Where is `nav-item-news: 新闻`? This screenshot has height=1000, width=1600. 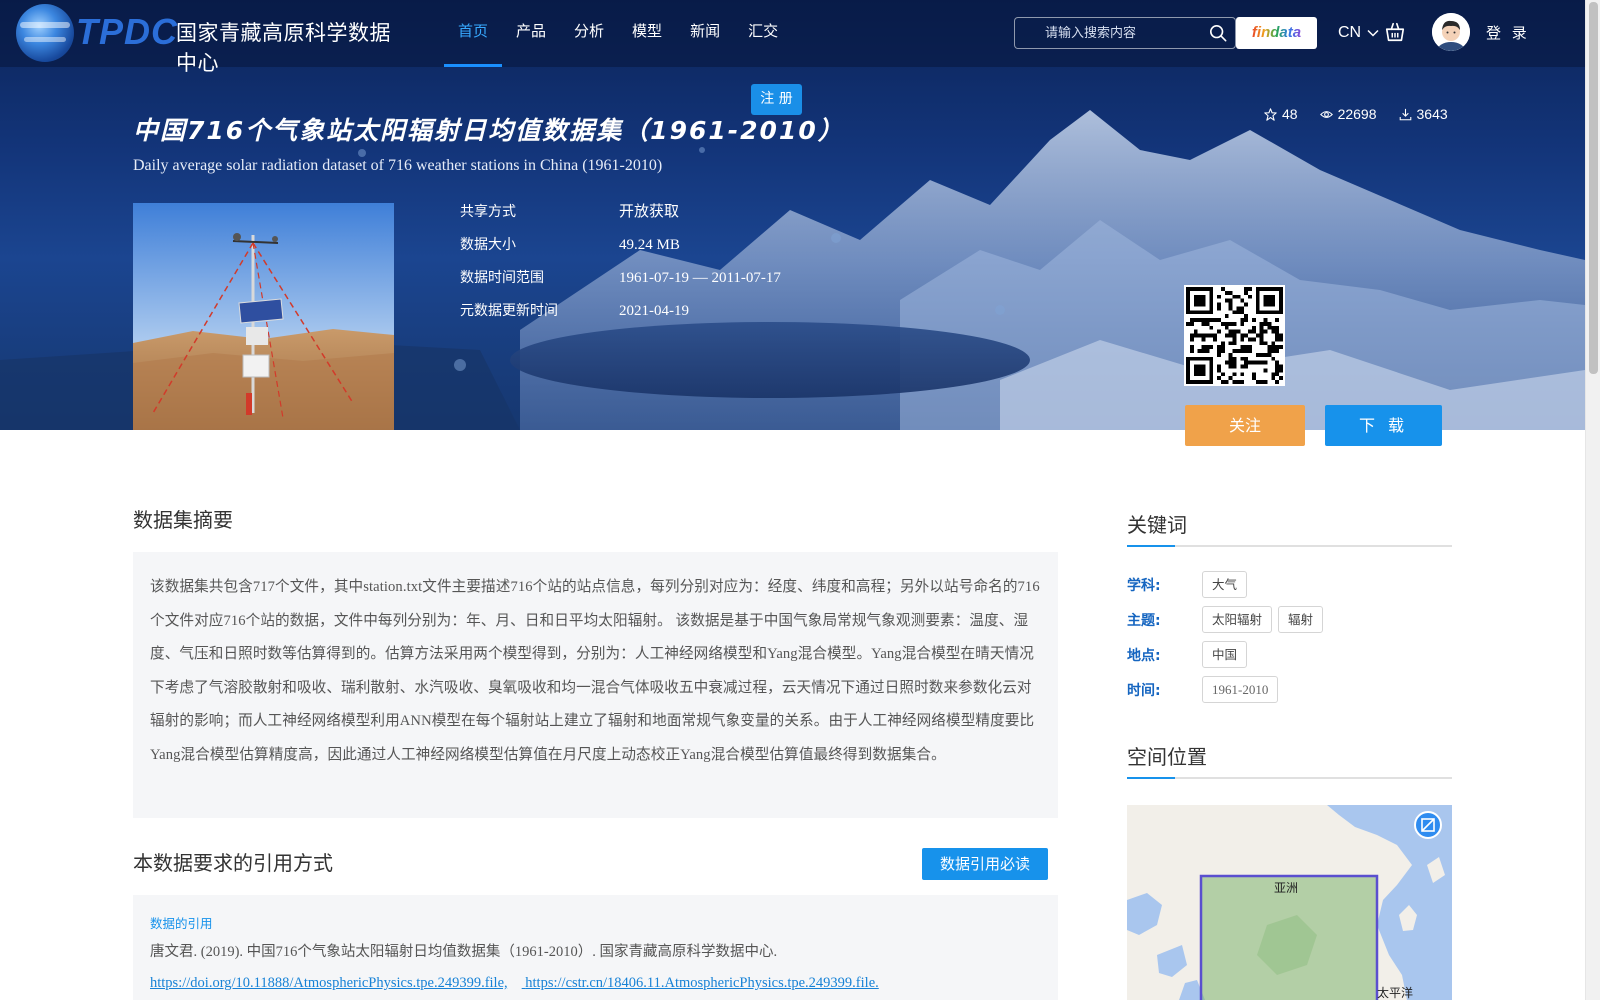
nav-item-news: 新闻 is located at coordinates (705, 33).